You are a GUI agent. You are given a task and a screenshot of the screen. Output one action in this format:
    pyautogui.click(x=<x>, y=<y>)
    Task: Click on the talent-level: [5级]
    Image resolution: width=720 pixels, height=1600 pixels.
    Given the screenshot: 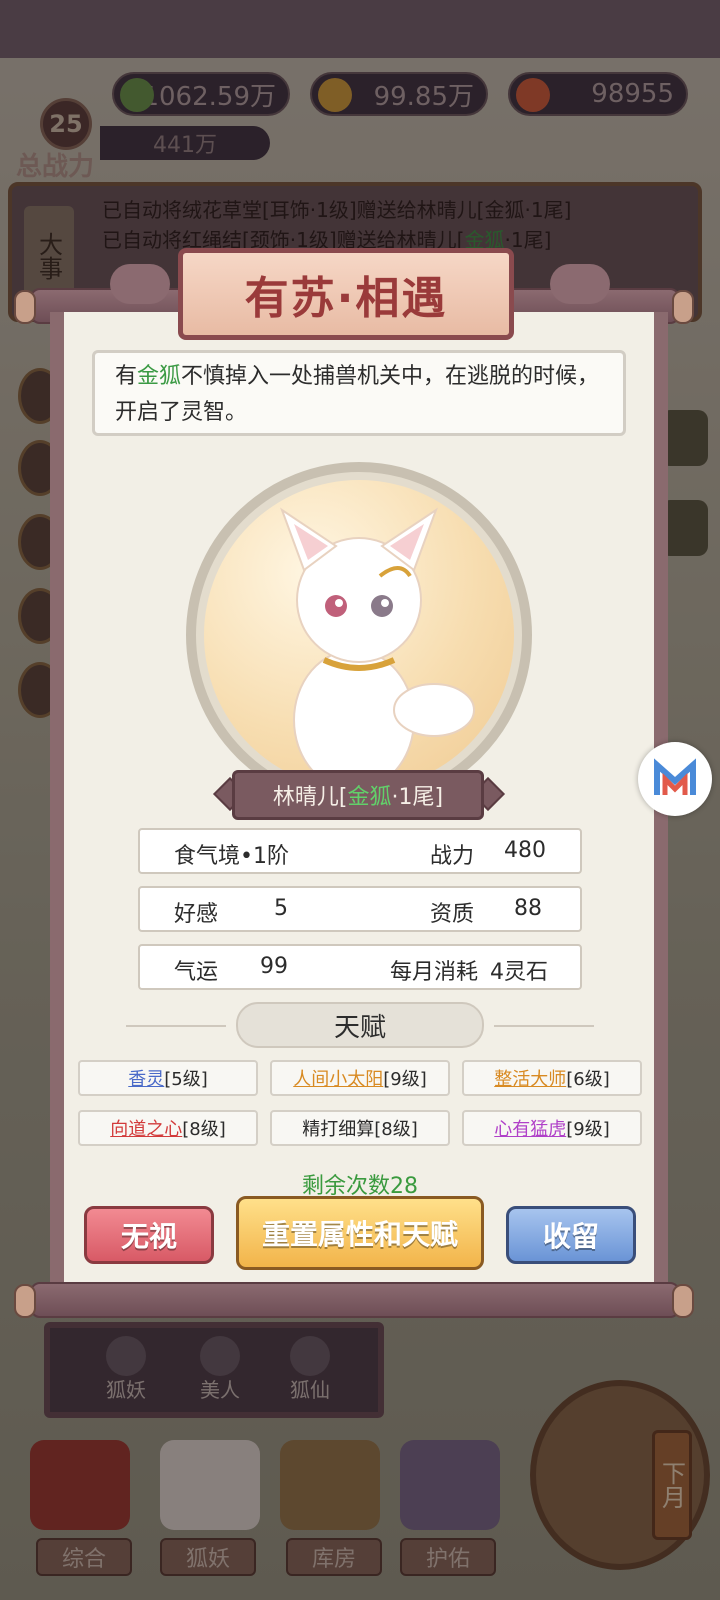 What is the action you would take?
    pyautogui.click(x=186, y=1079)
    